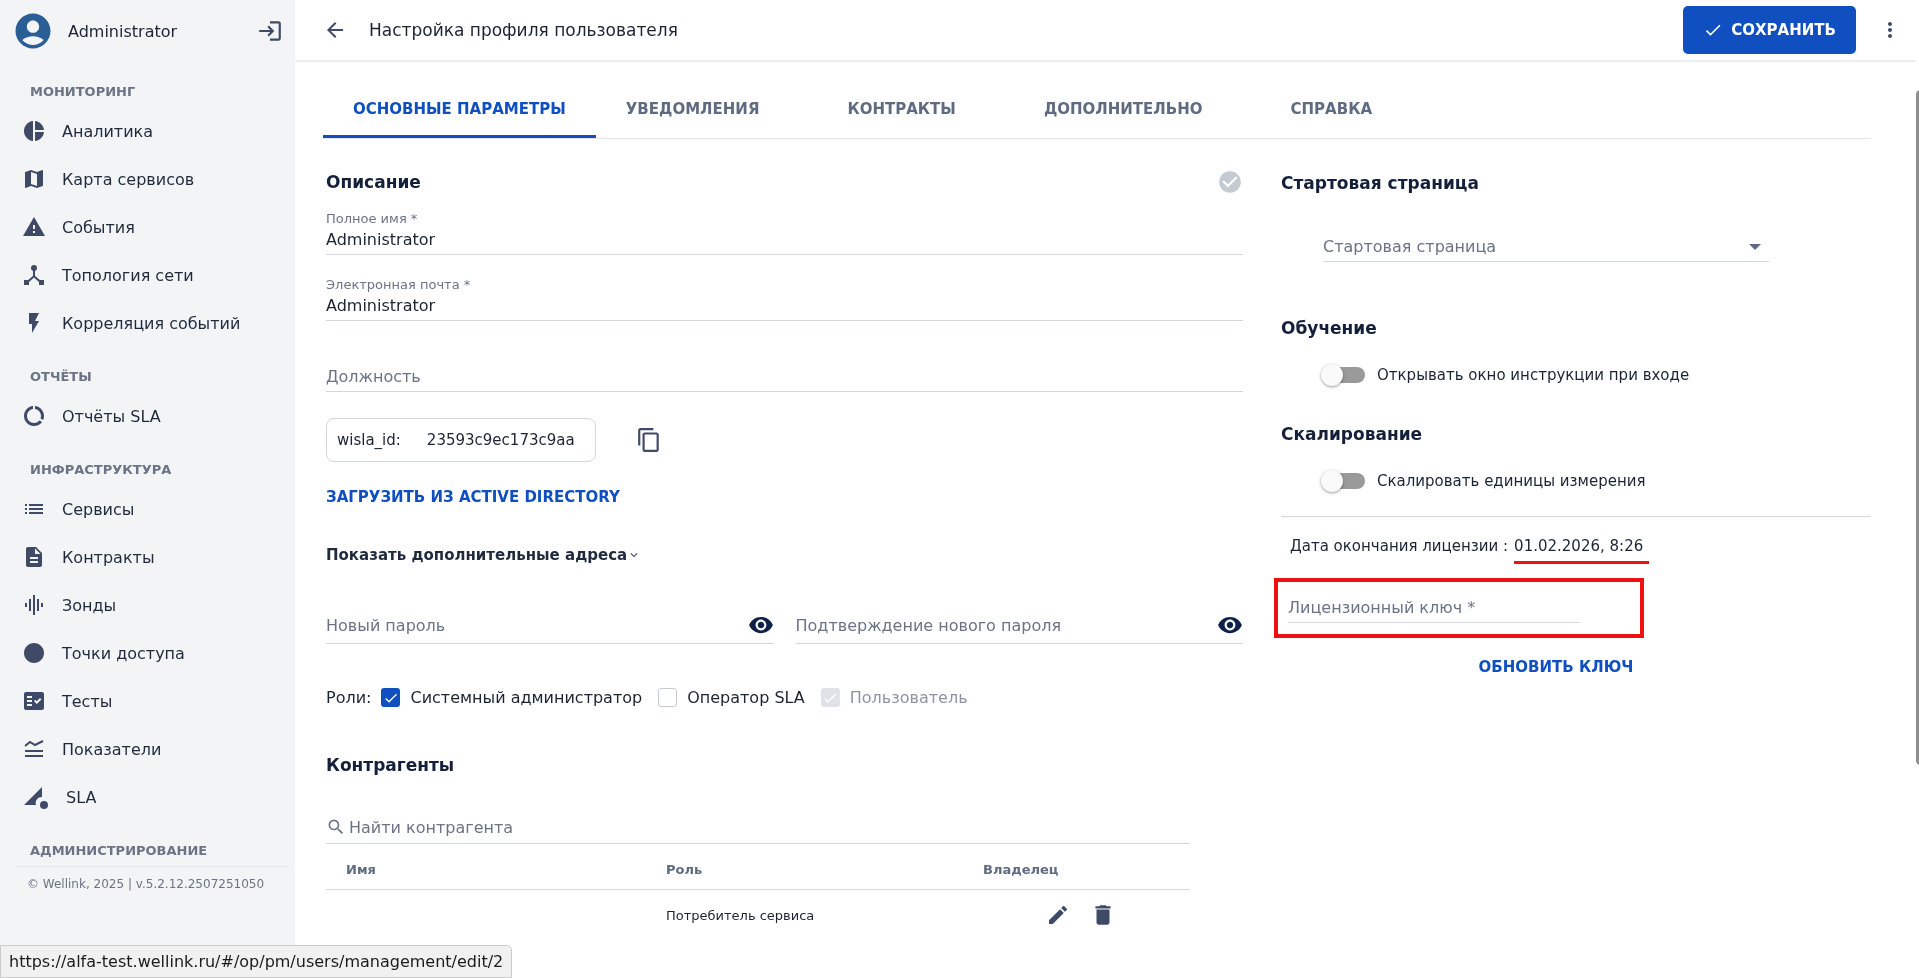  What do you see at coordinates (123, 653) in the screenshot?
I see `sidebar-item-label: Точки доступа` at bounding box center [123, 653].